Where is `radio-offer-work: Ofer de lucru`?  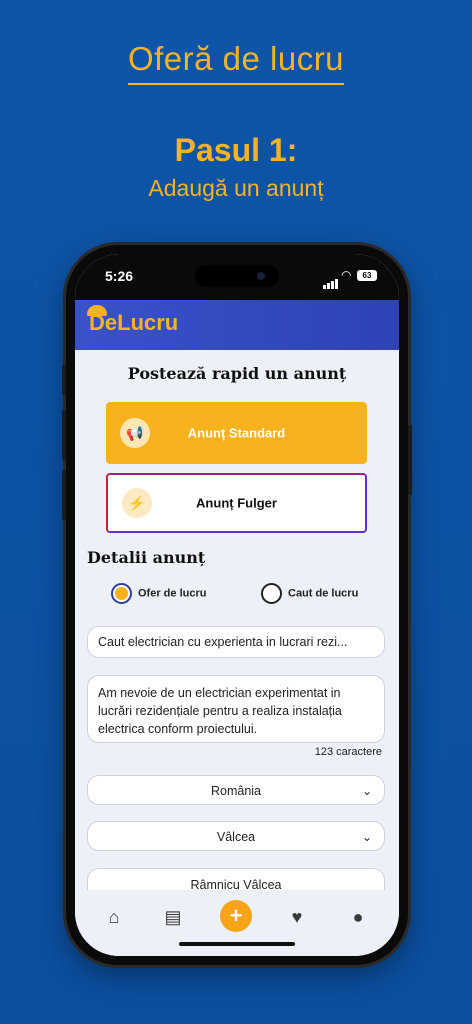 radio-offer-work: Ofer de lucru is located at coordinates (158, 594).